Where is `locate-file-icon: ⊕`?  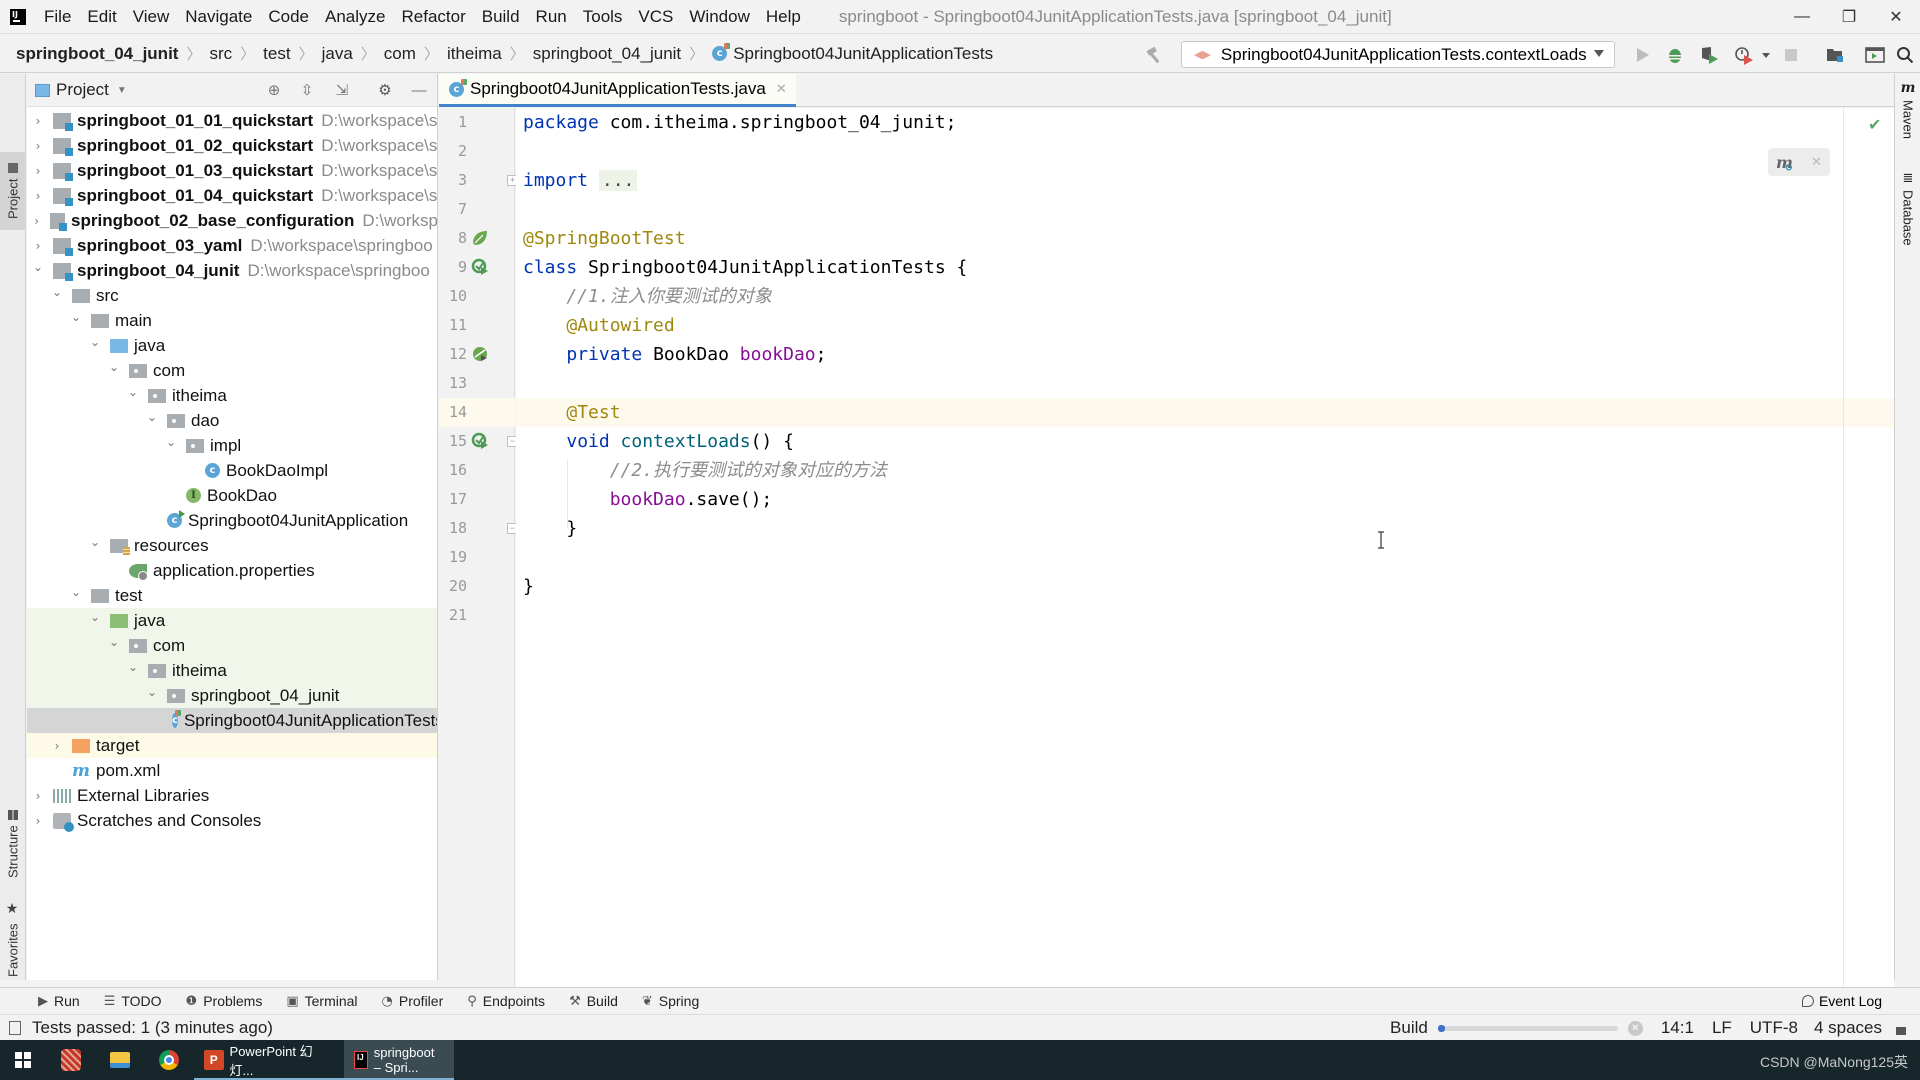
locate-file-icon: ⊕ is located at coordinates (274, 91).